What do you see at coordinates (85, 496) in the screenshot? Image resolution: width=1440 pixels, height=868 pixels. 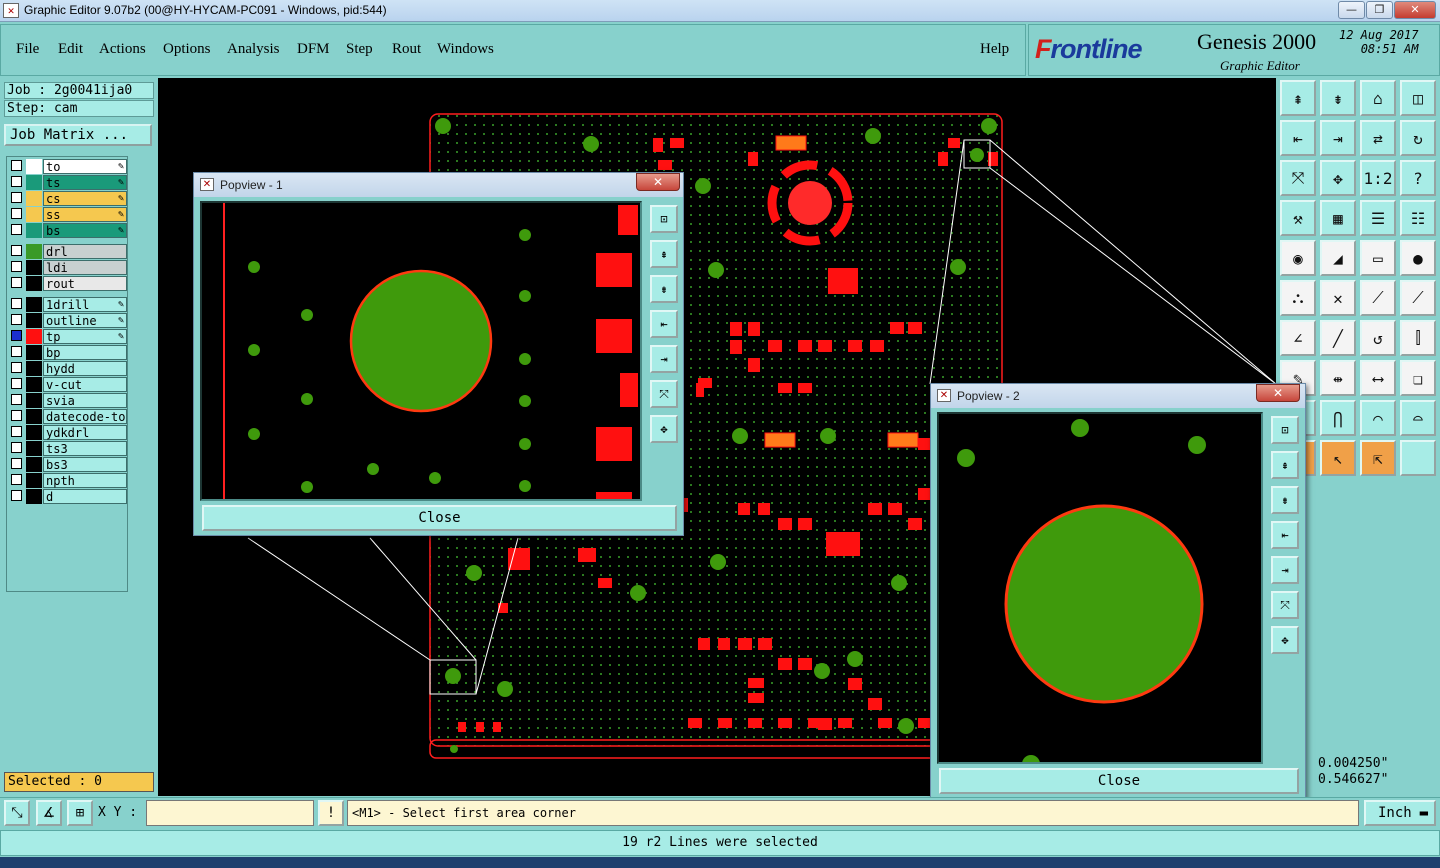 I see `layer-name: d` at bounding box center [85, 496].